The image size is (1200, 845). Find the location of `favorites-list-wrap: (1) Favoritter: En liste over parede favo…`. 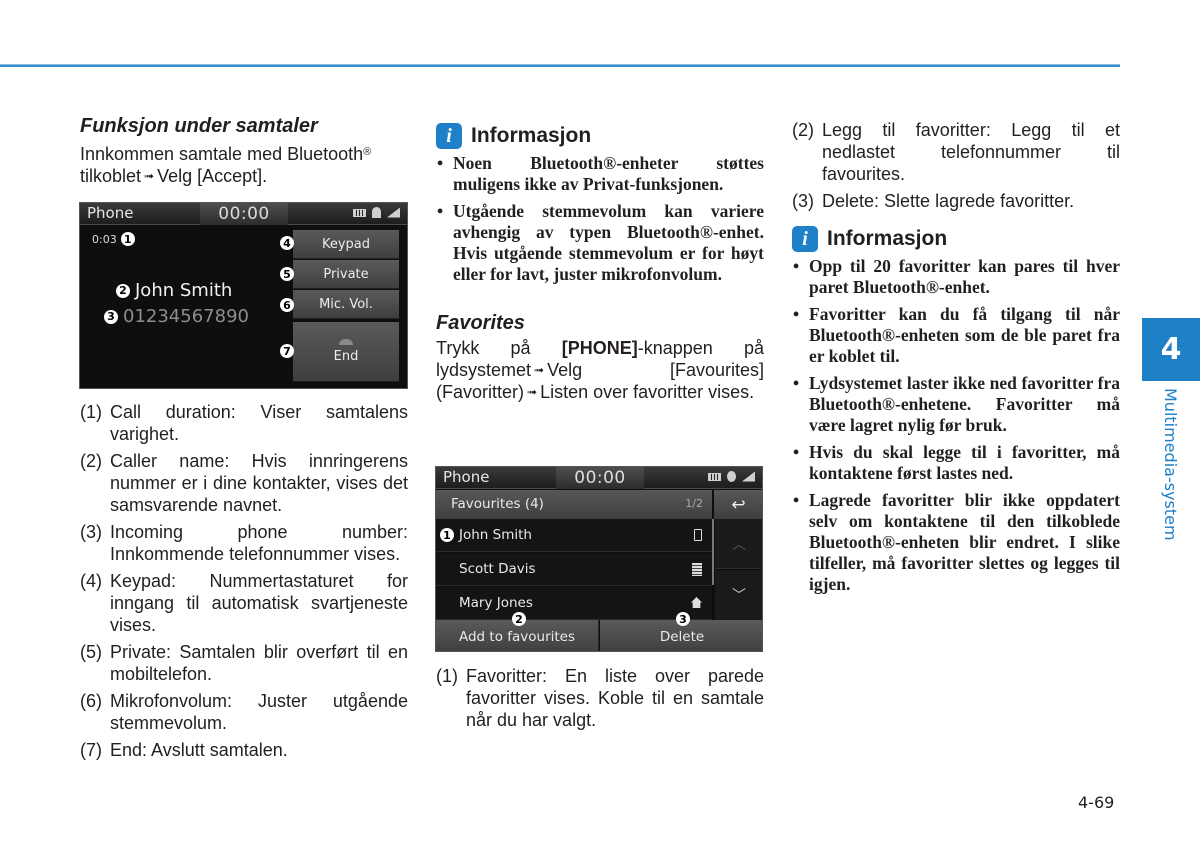

favorites-list-wrap: (1) Favoritter: En liste over parede favo… is located at coordinates (600, 700).